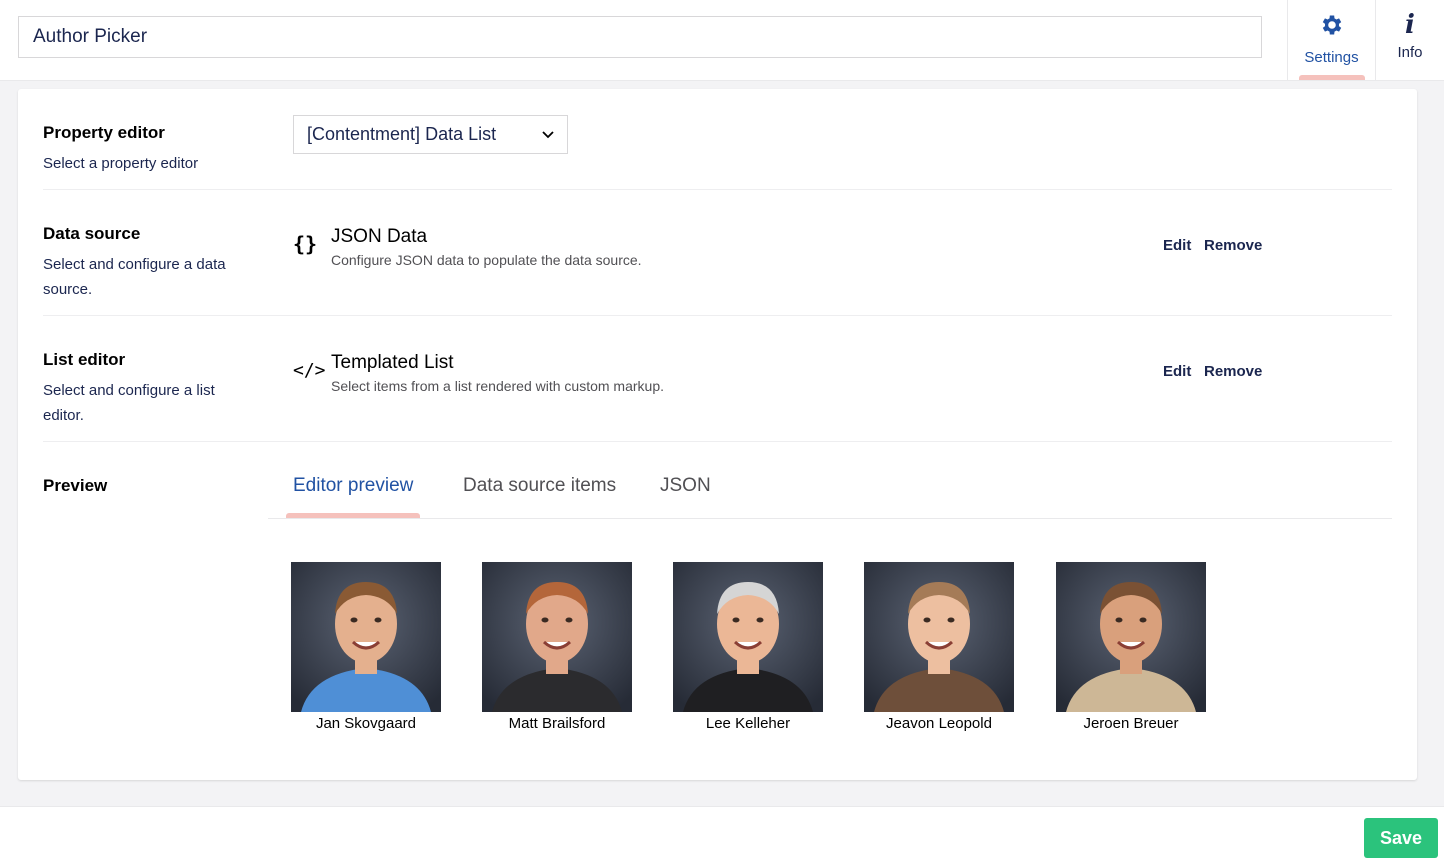 The width and height of the screenshot is (1444, 866). I want to click on braces-icon: {}, so click(305, 244).